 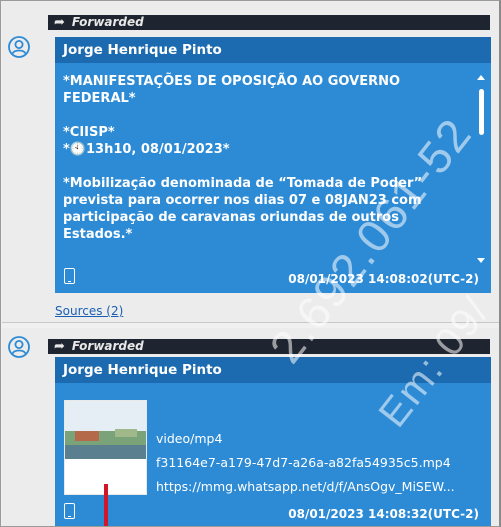 What do you see at coordinates (383, 279) in the screenshot?
I see `message-timestamp: 08/01/2023 14:08:02(UTC-2)` at bounding box center [383, 279].